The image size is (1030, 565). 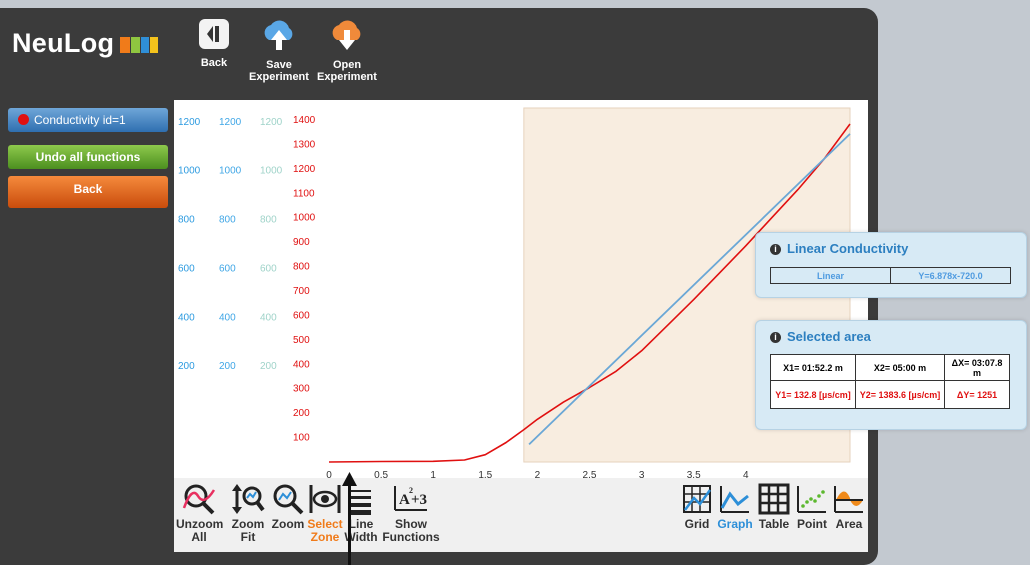 I want to click on area-button: Area, so click(x=849, y=506).